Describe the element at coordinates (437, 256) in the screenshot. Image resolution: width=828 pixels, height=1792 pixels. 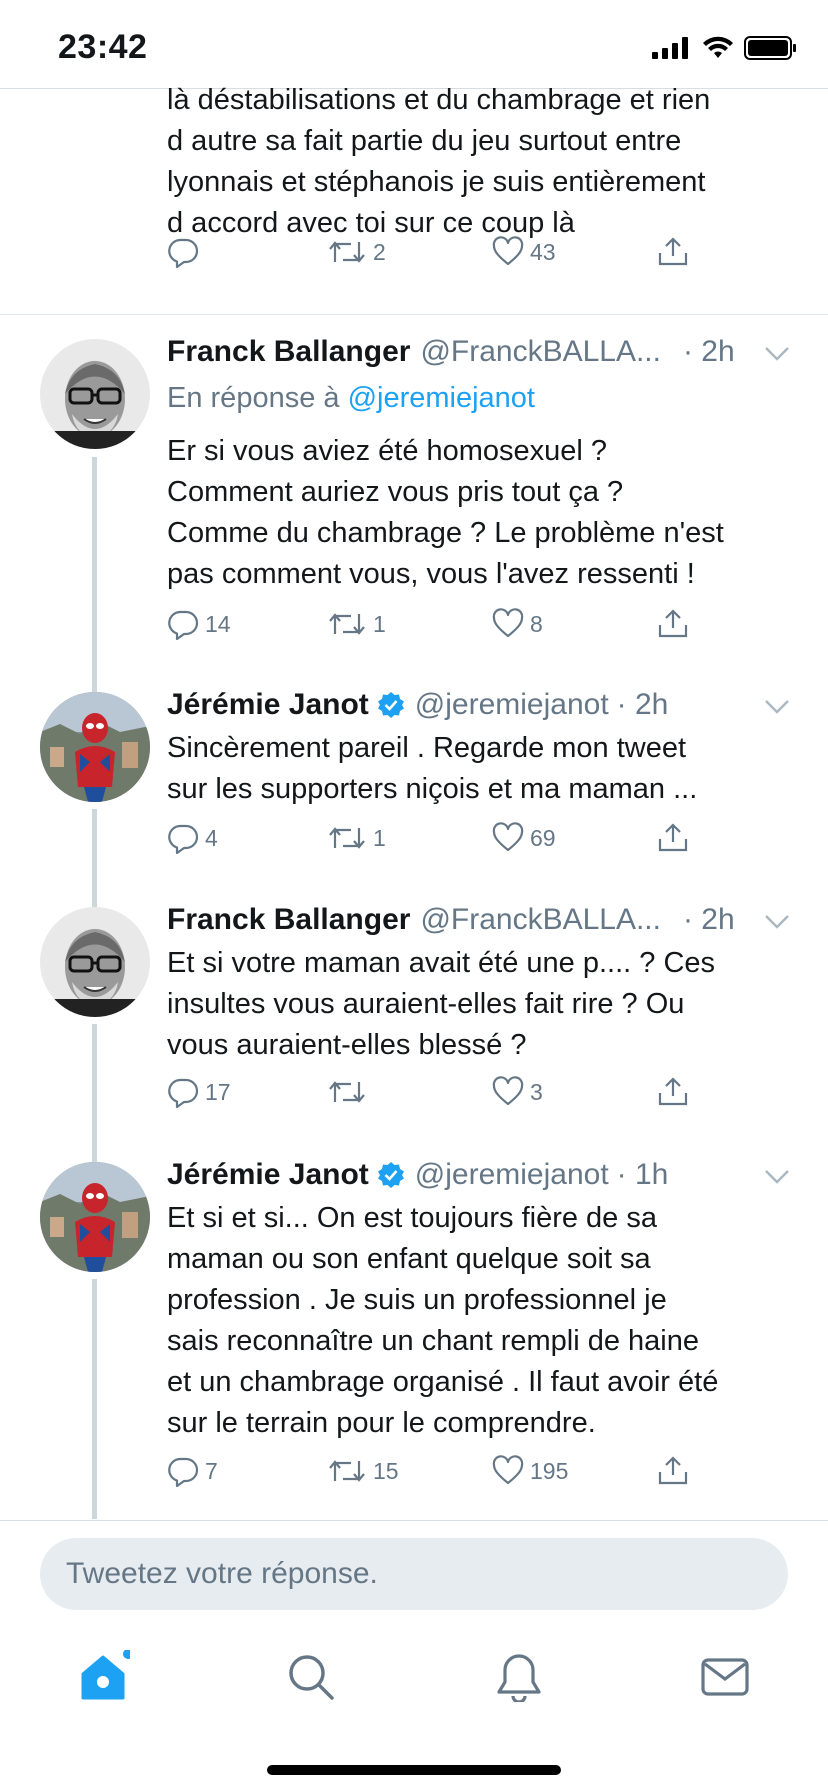
I see `tweet-actions: 2 43` at that location.